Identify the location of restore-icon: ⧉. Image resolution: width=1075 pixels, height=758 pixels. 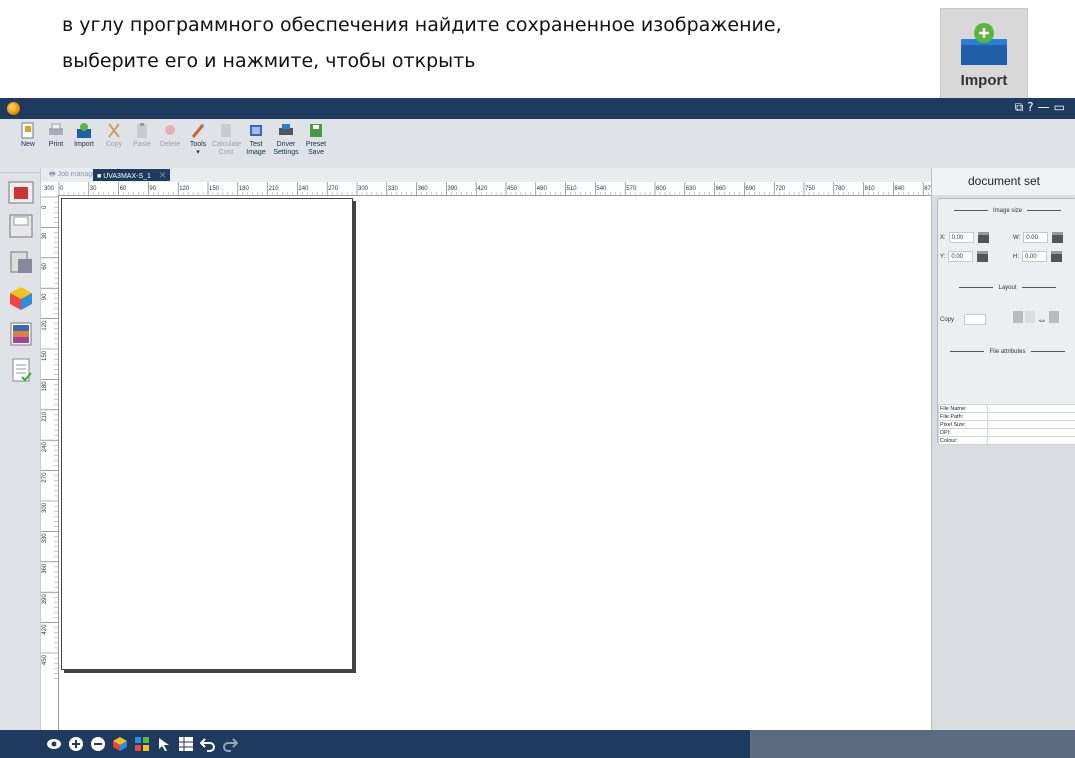
(1021, 107).